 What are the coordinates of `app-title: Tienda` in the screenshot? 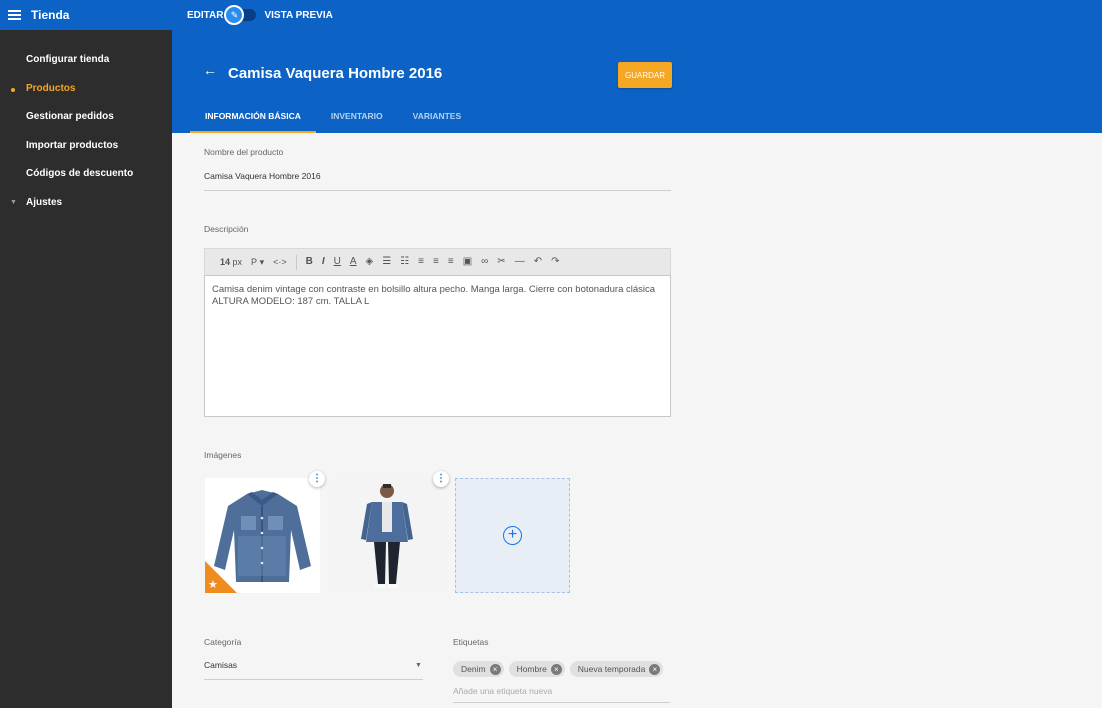 It's located at (50, 15).